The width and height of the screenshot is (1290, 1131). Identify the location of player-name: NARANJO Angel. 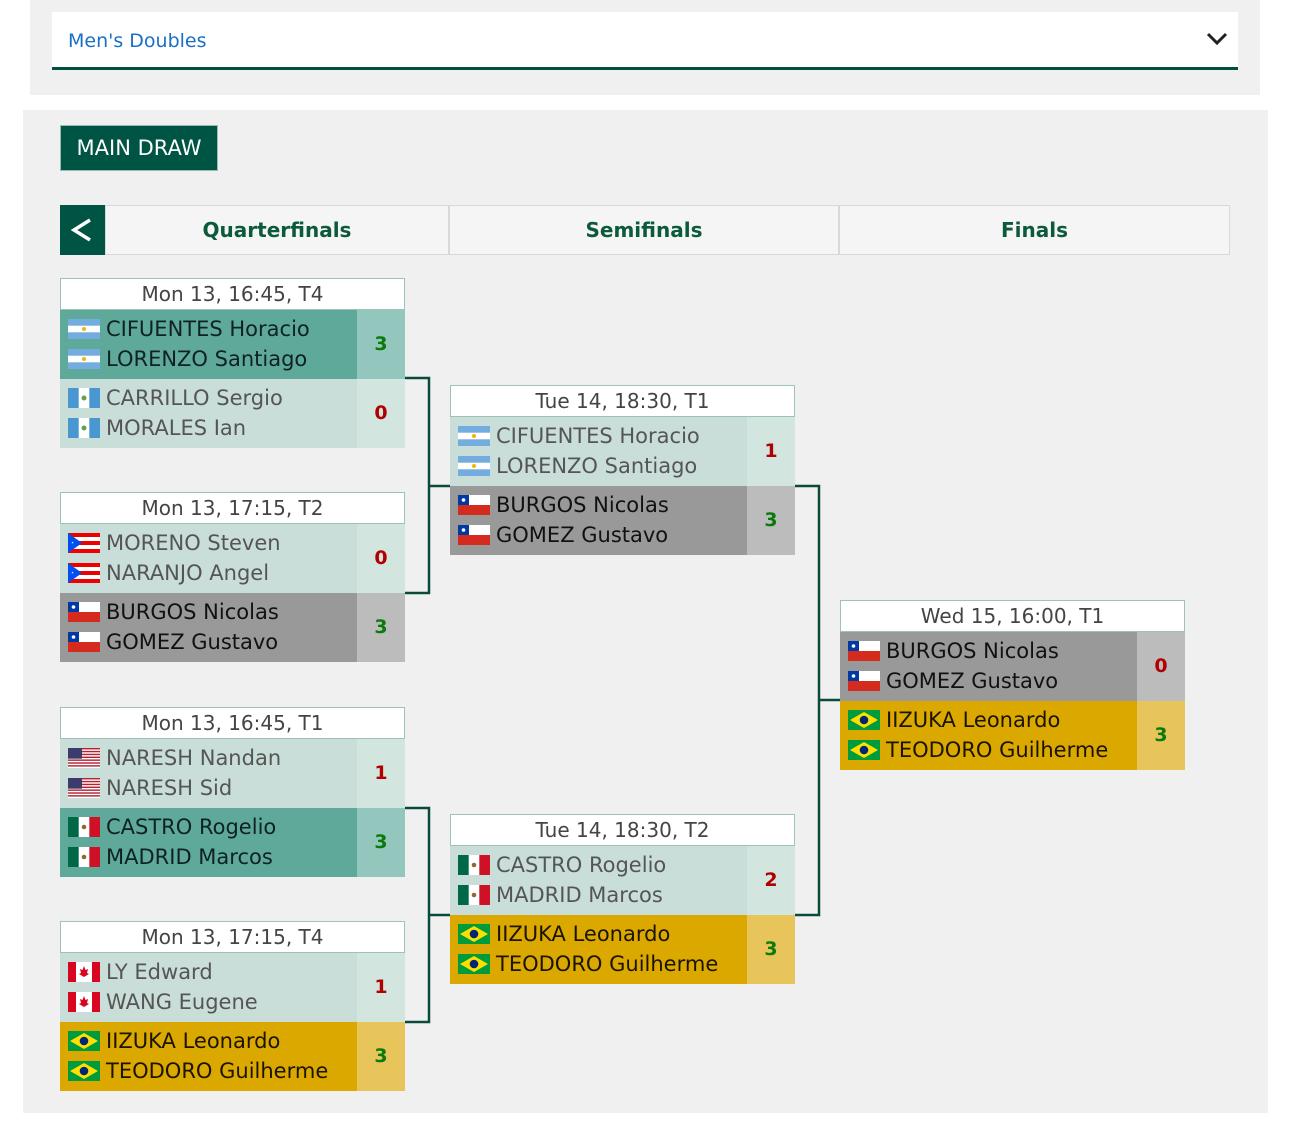
(188, 573).